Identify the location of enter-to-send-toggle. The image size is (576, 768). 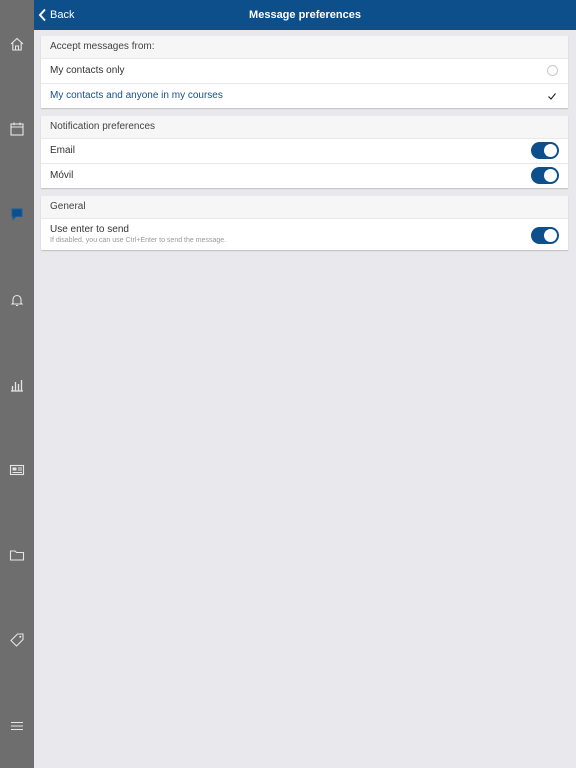
(545, 235).